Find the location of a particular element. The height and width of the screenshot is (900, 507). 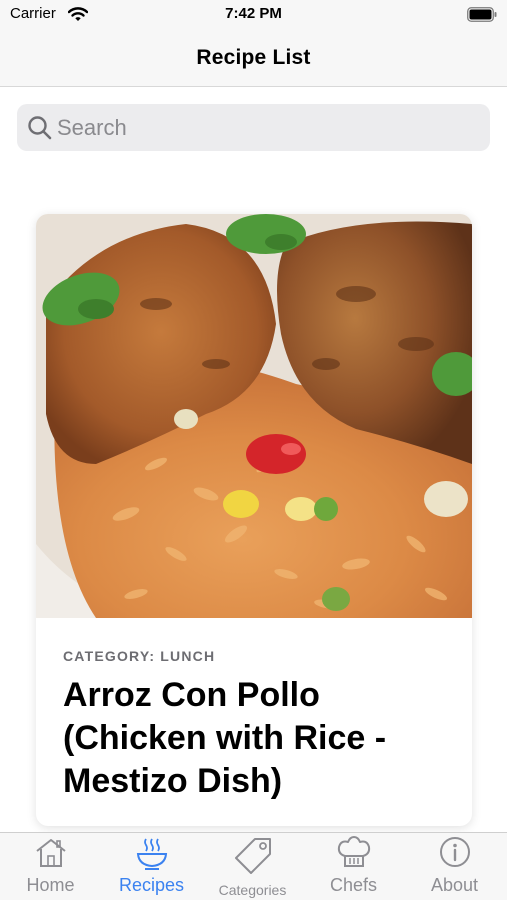

search-bar is located at coordinates (253, 127).